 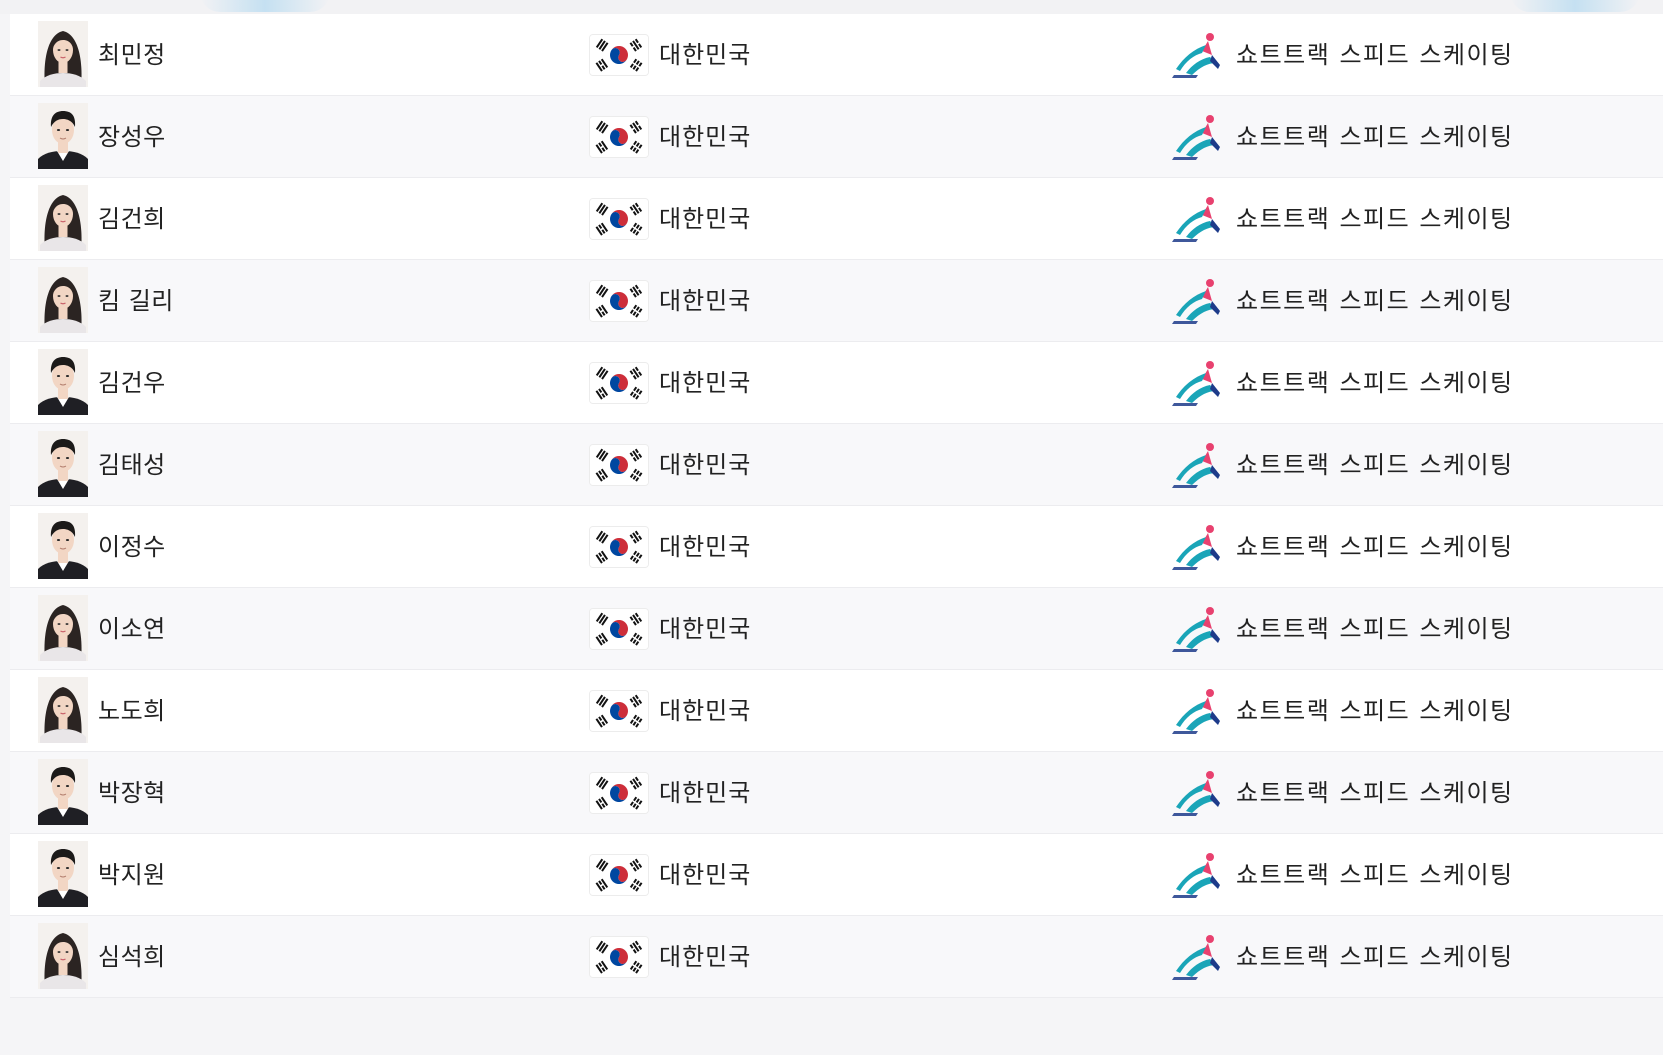 I want to click on athlete-row: 김건우 대한민국 쇼트트랙 스피드 스케이팅, so click(x=836, y=383).